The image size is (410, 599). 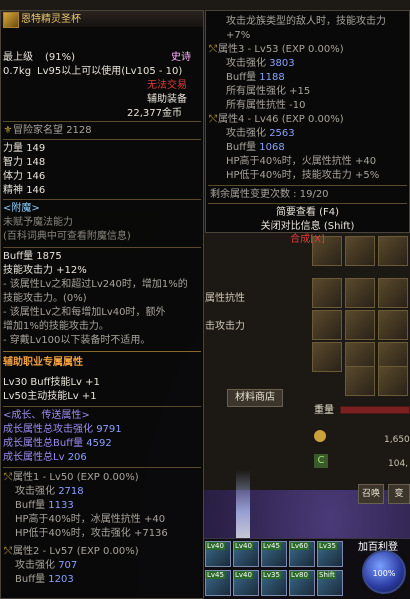 I want to click on desc-line: - 该属性Lv之和超过Lv240时，增加1%的, so click(x=95, y=284).